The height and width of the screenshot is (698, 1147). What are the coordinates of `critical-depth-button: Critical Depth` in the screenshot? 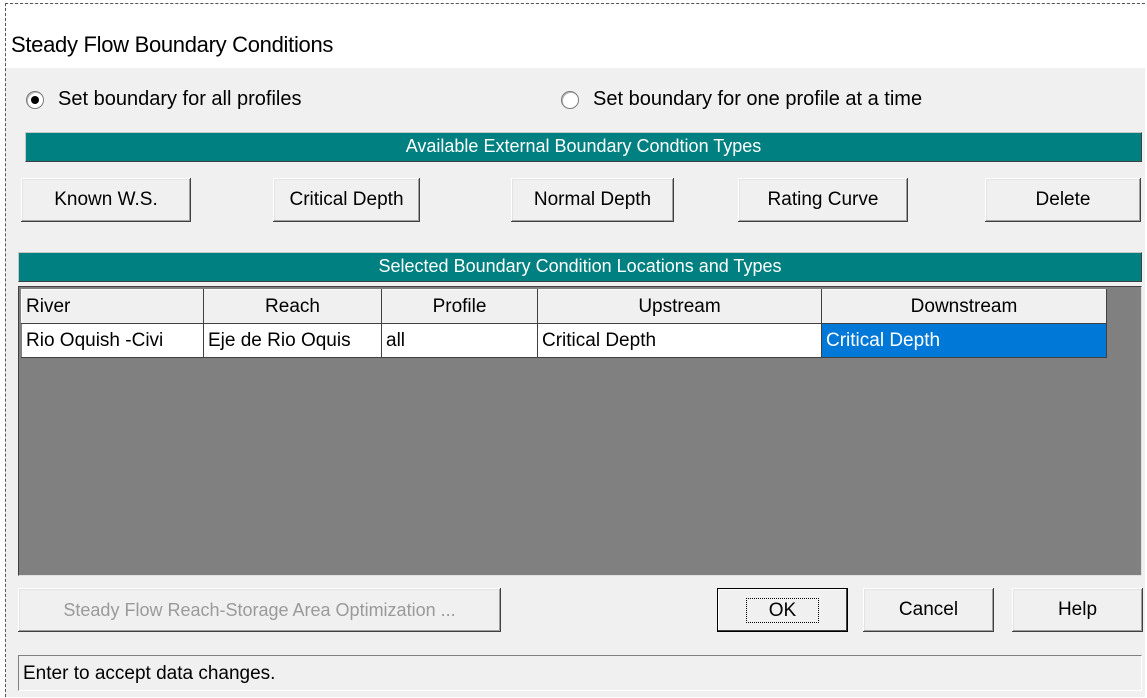 It's located at (346, 200).